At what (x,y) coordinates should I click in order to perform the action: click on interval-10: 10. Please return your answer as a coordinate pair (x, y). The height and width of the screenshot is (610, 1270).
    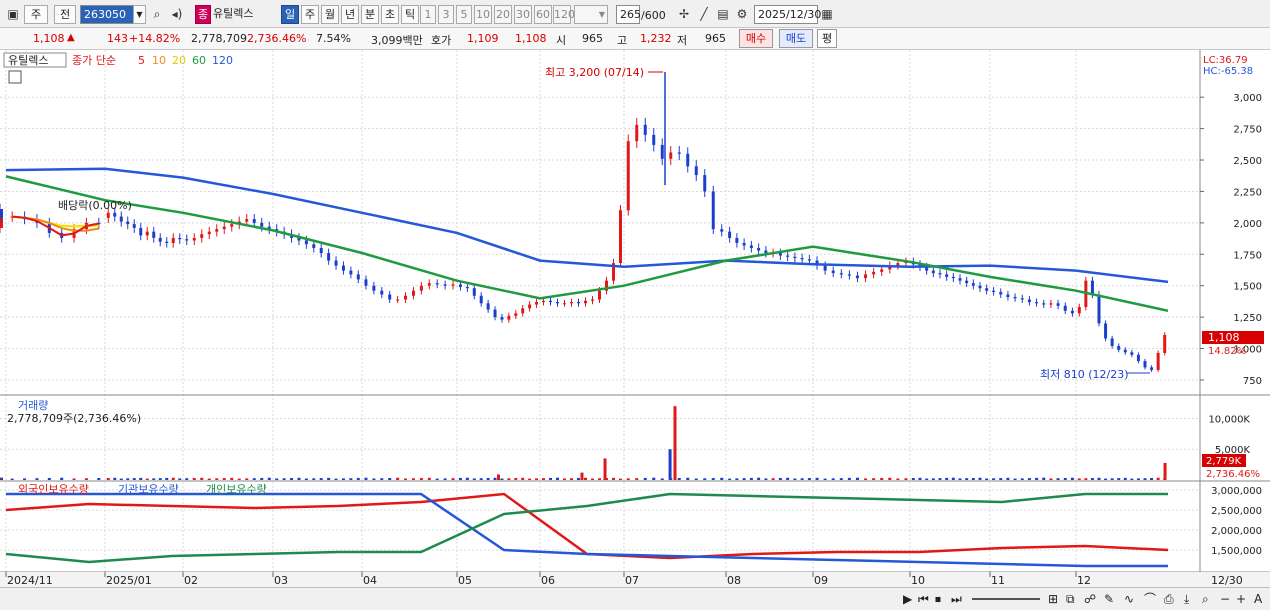
    Looking at the image, I should click on (483, 14).